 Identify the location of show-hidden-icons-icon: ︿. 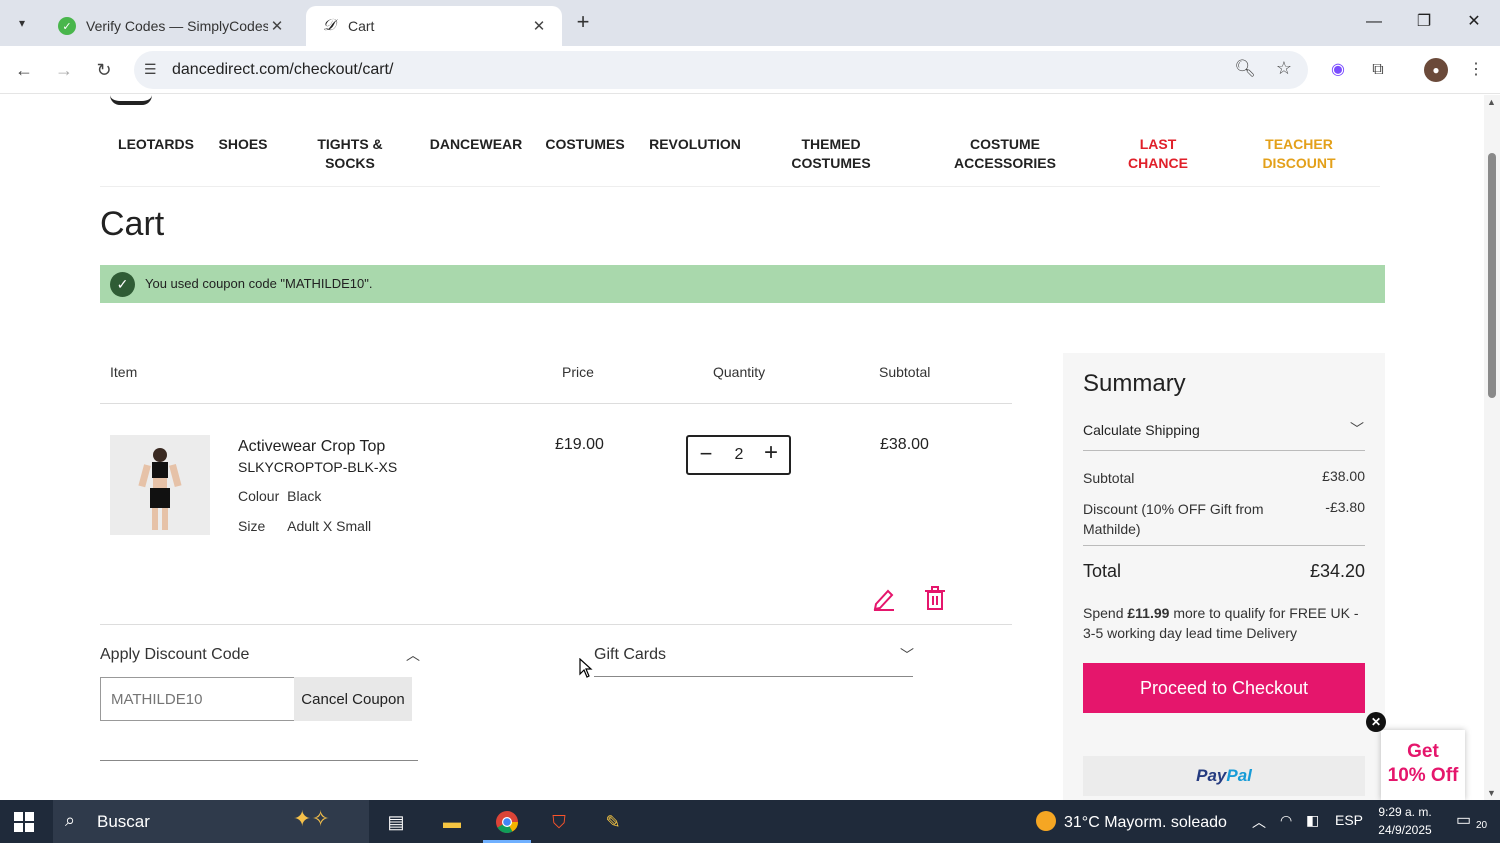
(1259, 822).